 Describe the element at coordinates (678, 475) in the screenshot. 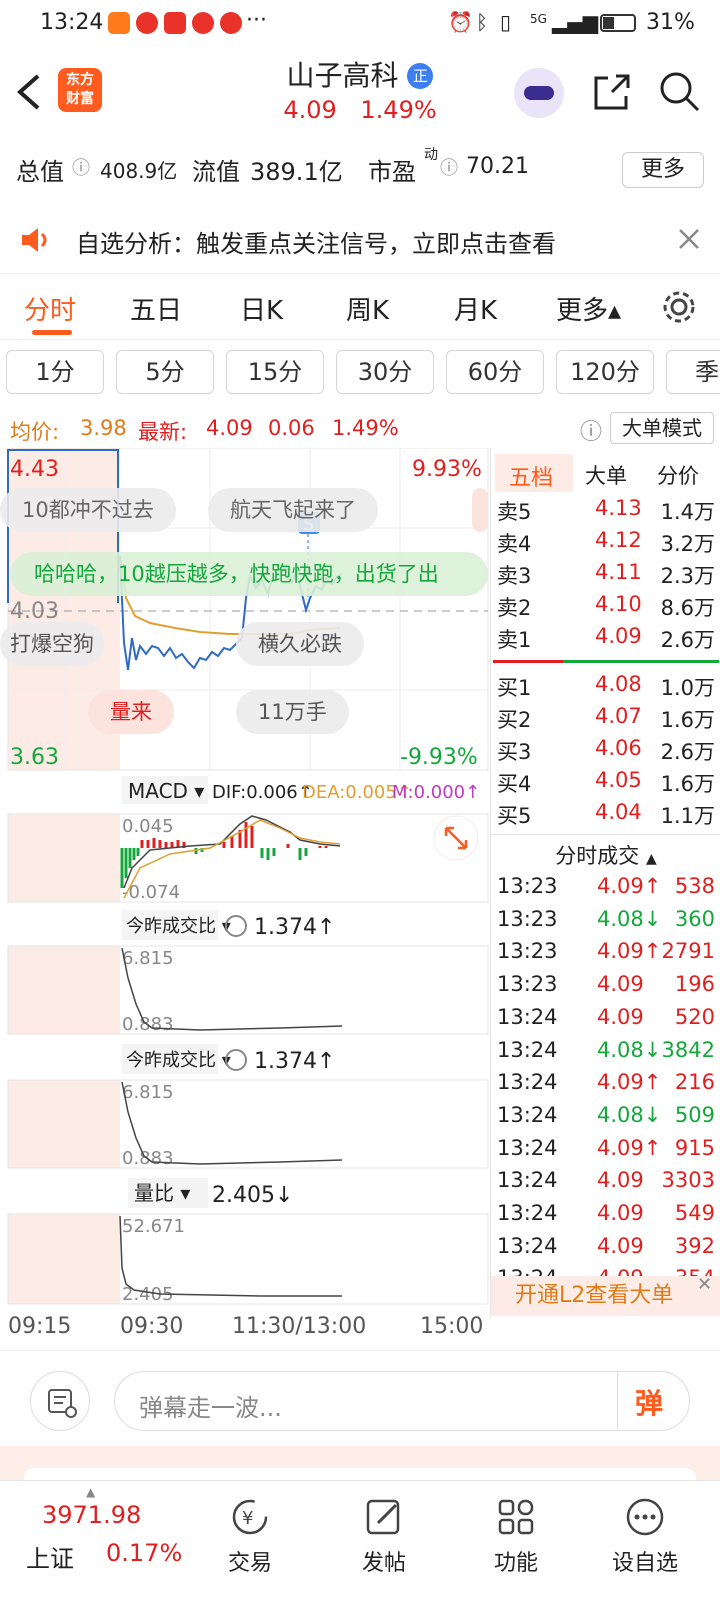

I see `tab-price-distribution: 分价` at that location.